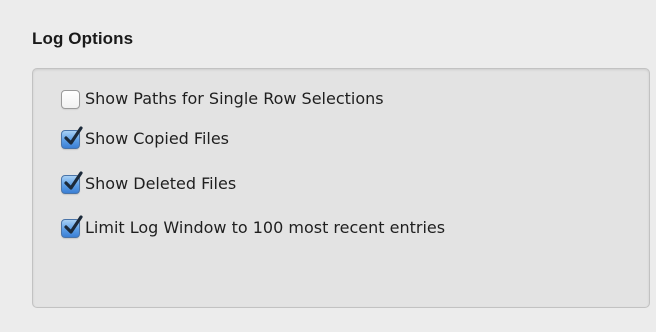  Describe the element at coordinates (234, 98) in the screenshot. I see `show-paths-label: Show Paths for Single Row Selections` at that location.